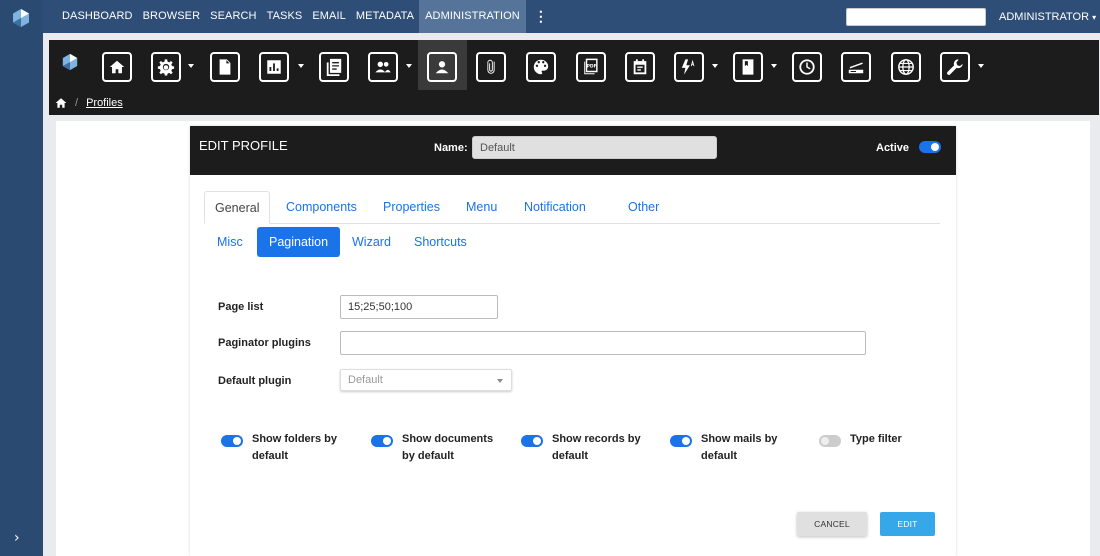  I want to click on automation-caret-icon, so click(715, 66).